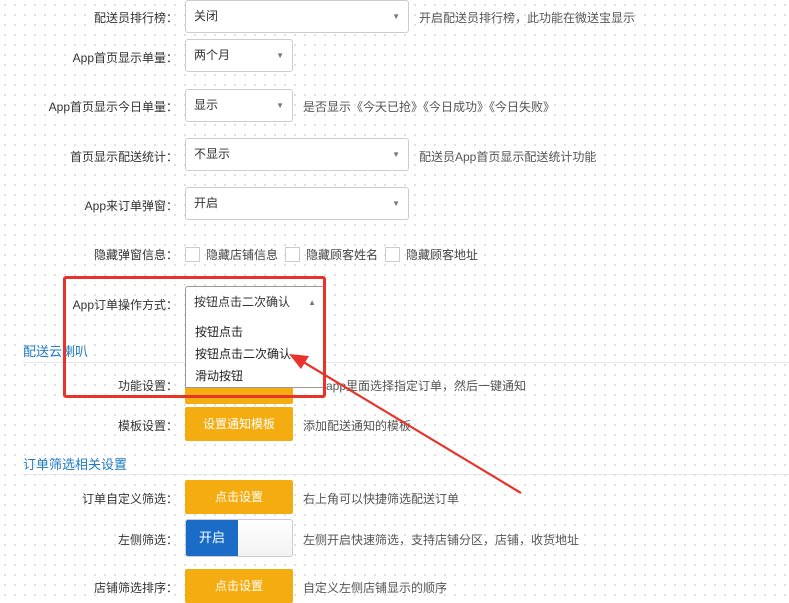 The width and height of the screenshot is (789, 603). Describe the element at coordinates (297, 16) in the screenshot. I see `rank-select: 关闭 ▼` at that location.